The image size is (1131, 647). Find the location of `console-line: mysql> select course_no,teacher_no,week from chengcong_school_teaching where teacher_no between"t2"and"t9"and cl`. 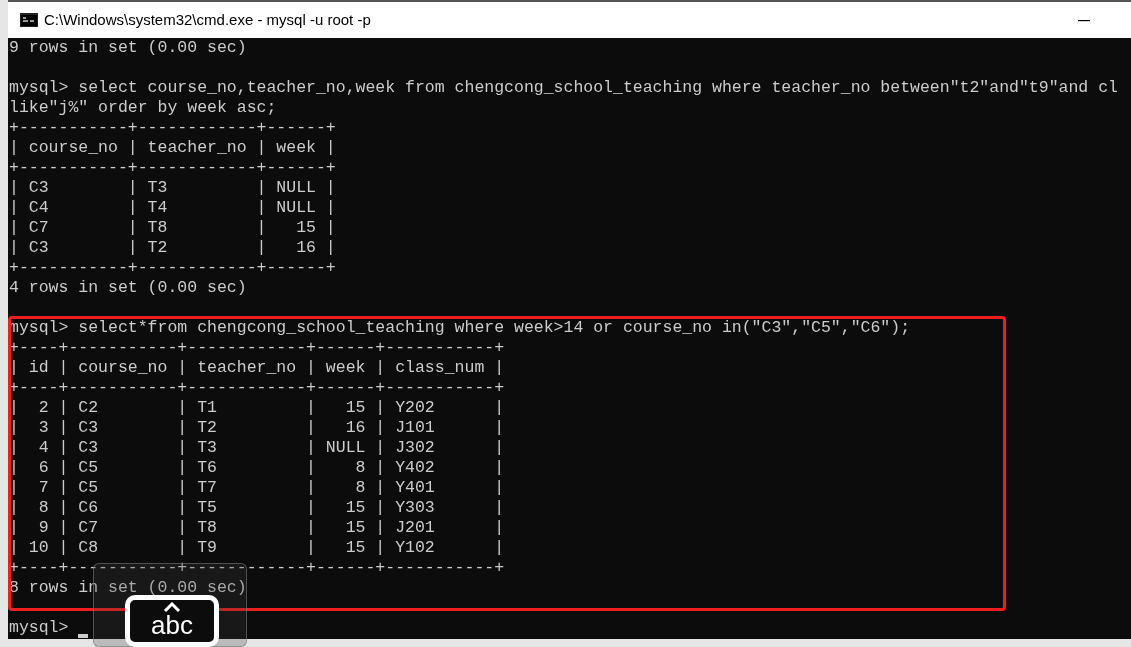

console-line: mysql> select course_no,teacher_no,week from chengcong_school_teaching where teacher_no between"t2"and"t9"and cl is located at coordinates (563, 87).